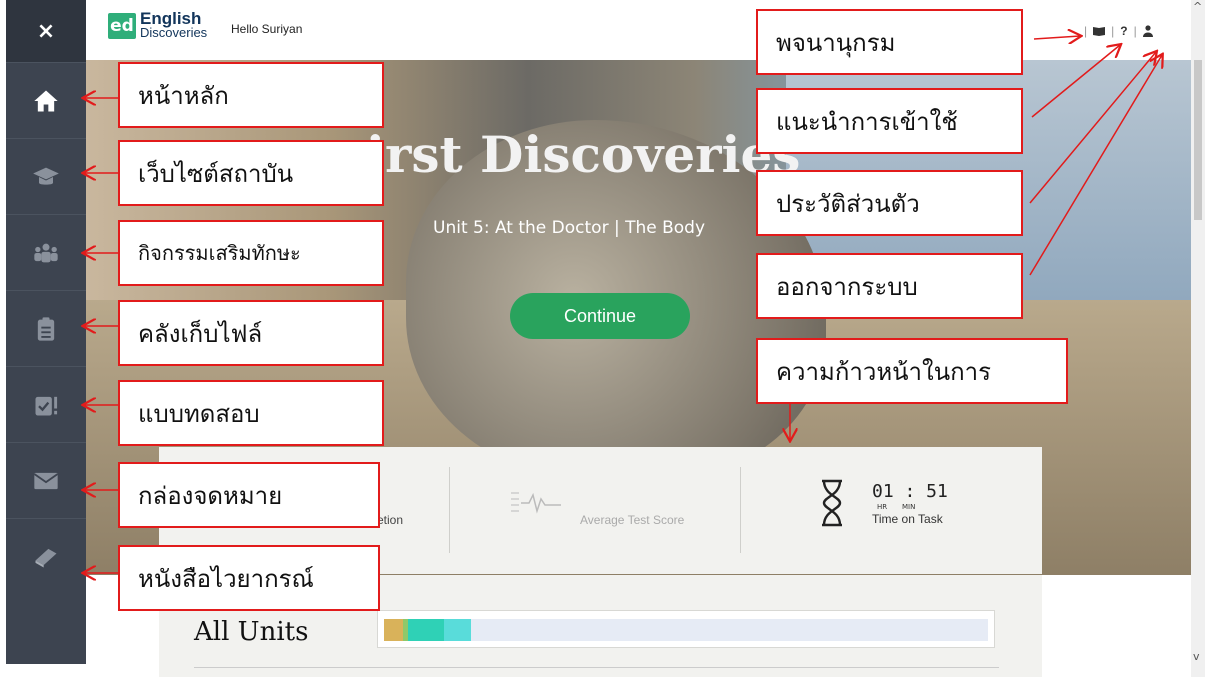  I want to click on arrow-dictionary, so click(1056, 37).